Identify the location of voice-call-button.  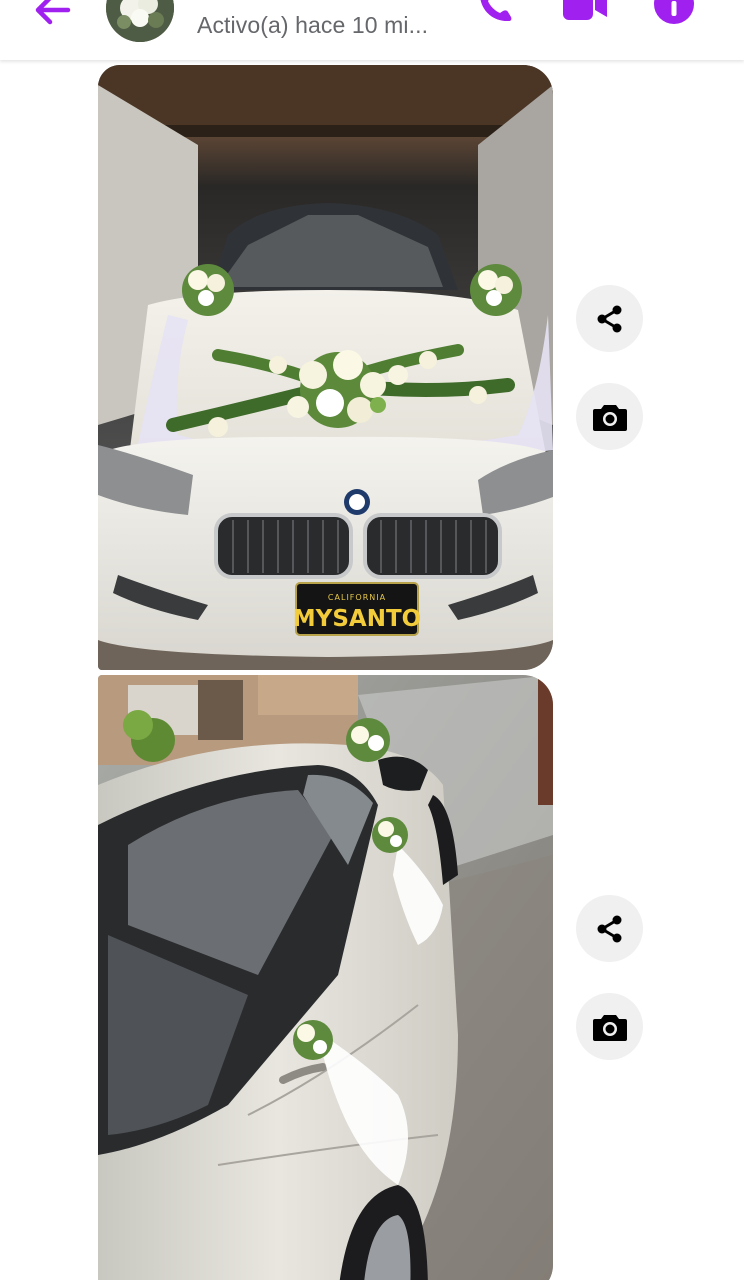
(494, 15).